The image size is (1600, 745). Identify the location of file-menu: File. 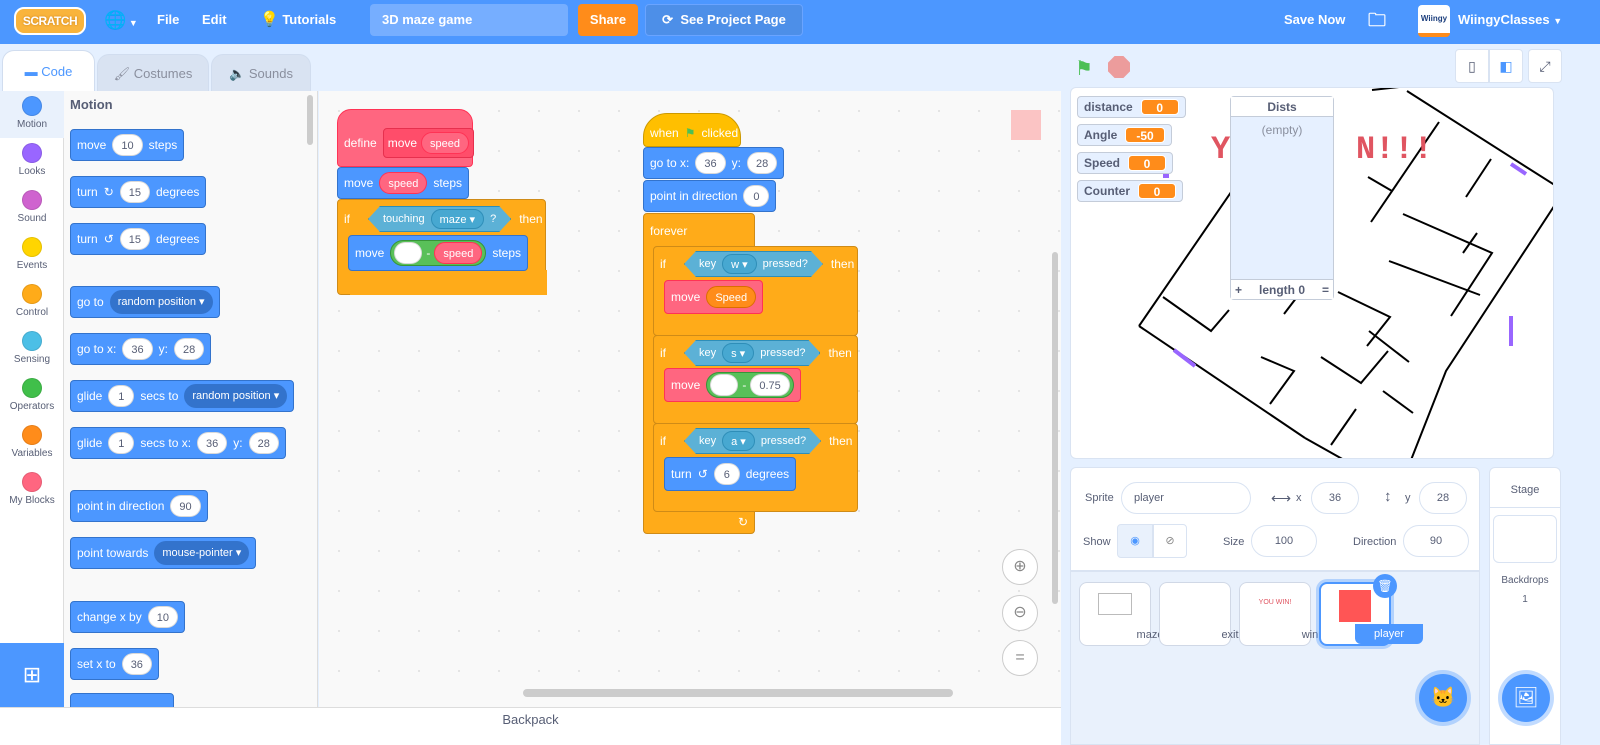
(168, 22).